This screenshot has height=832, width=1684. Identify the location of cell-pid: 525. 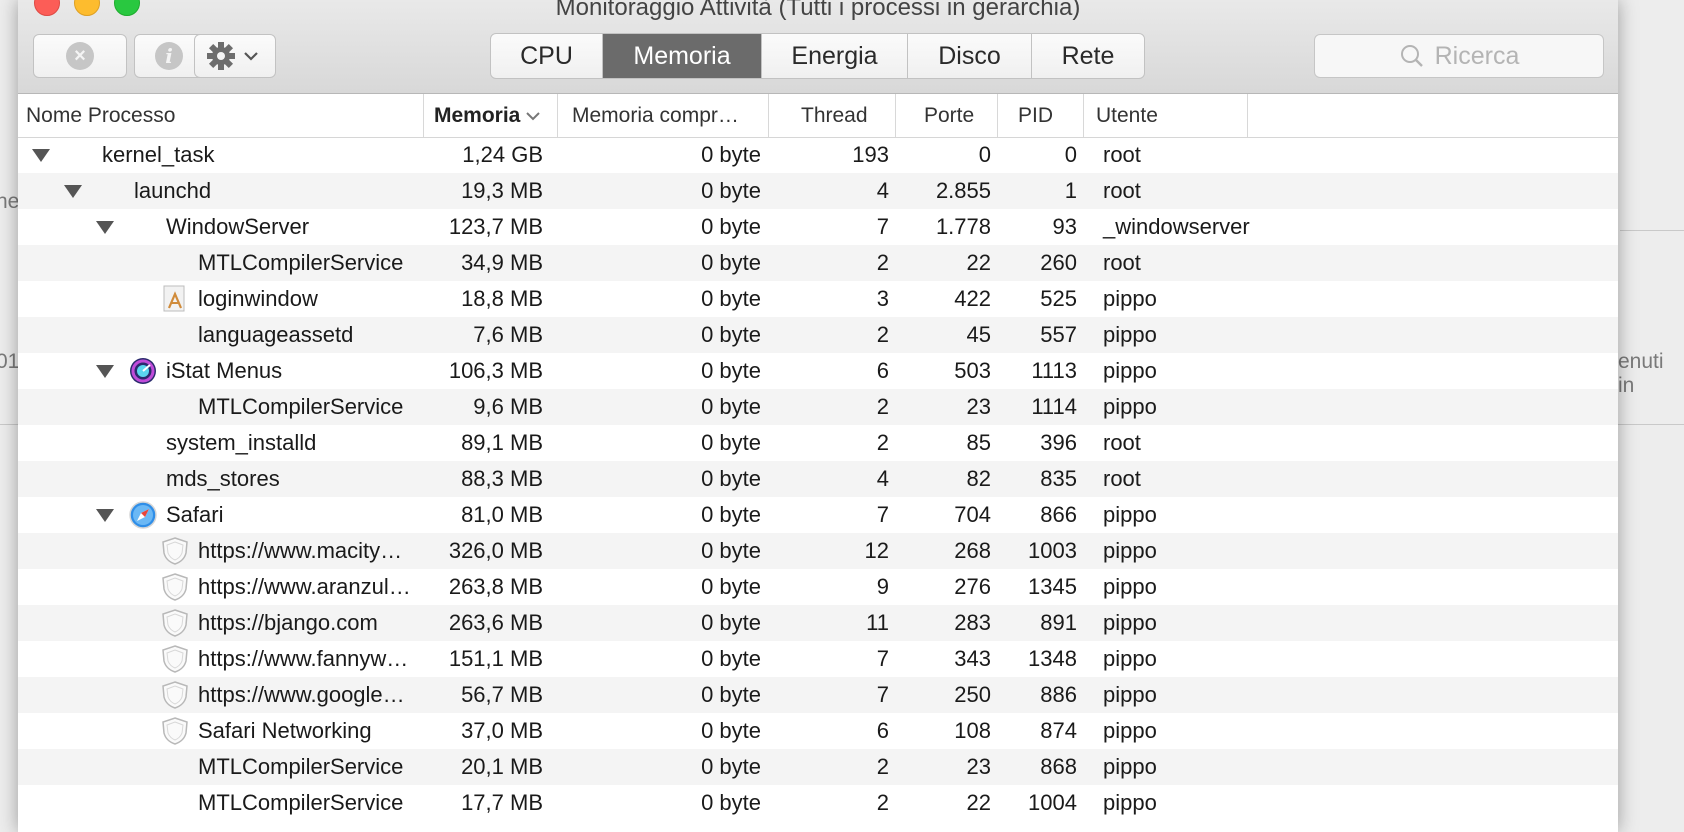
(1058, 298).